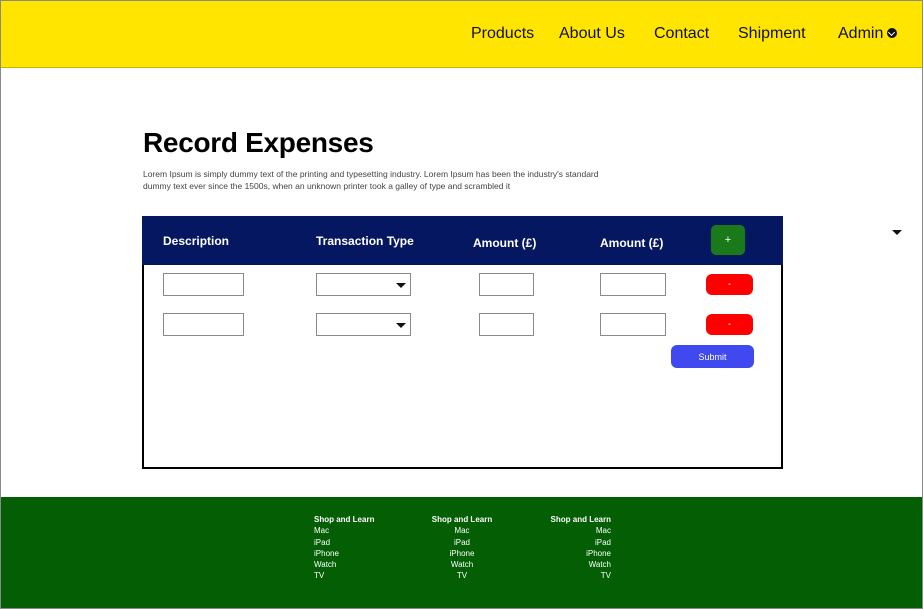  What do you see at coordinates (461, 34) in the screenshot?
I see `top-nav-bar: Products About Us Contact Shipment Admin` at bounding box center [461, 34].